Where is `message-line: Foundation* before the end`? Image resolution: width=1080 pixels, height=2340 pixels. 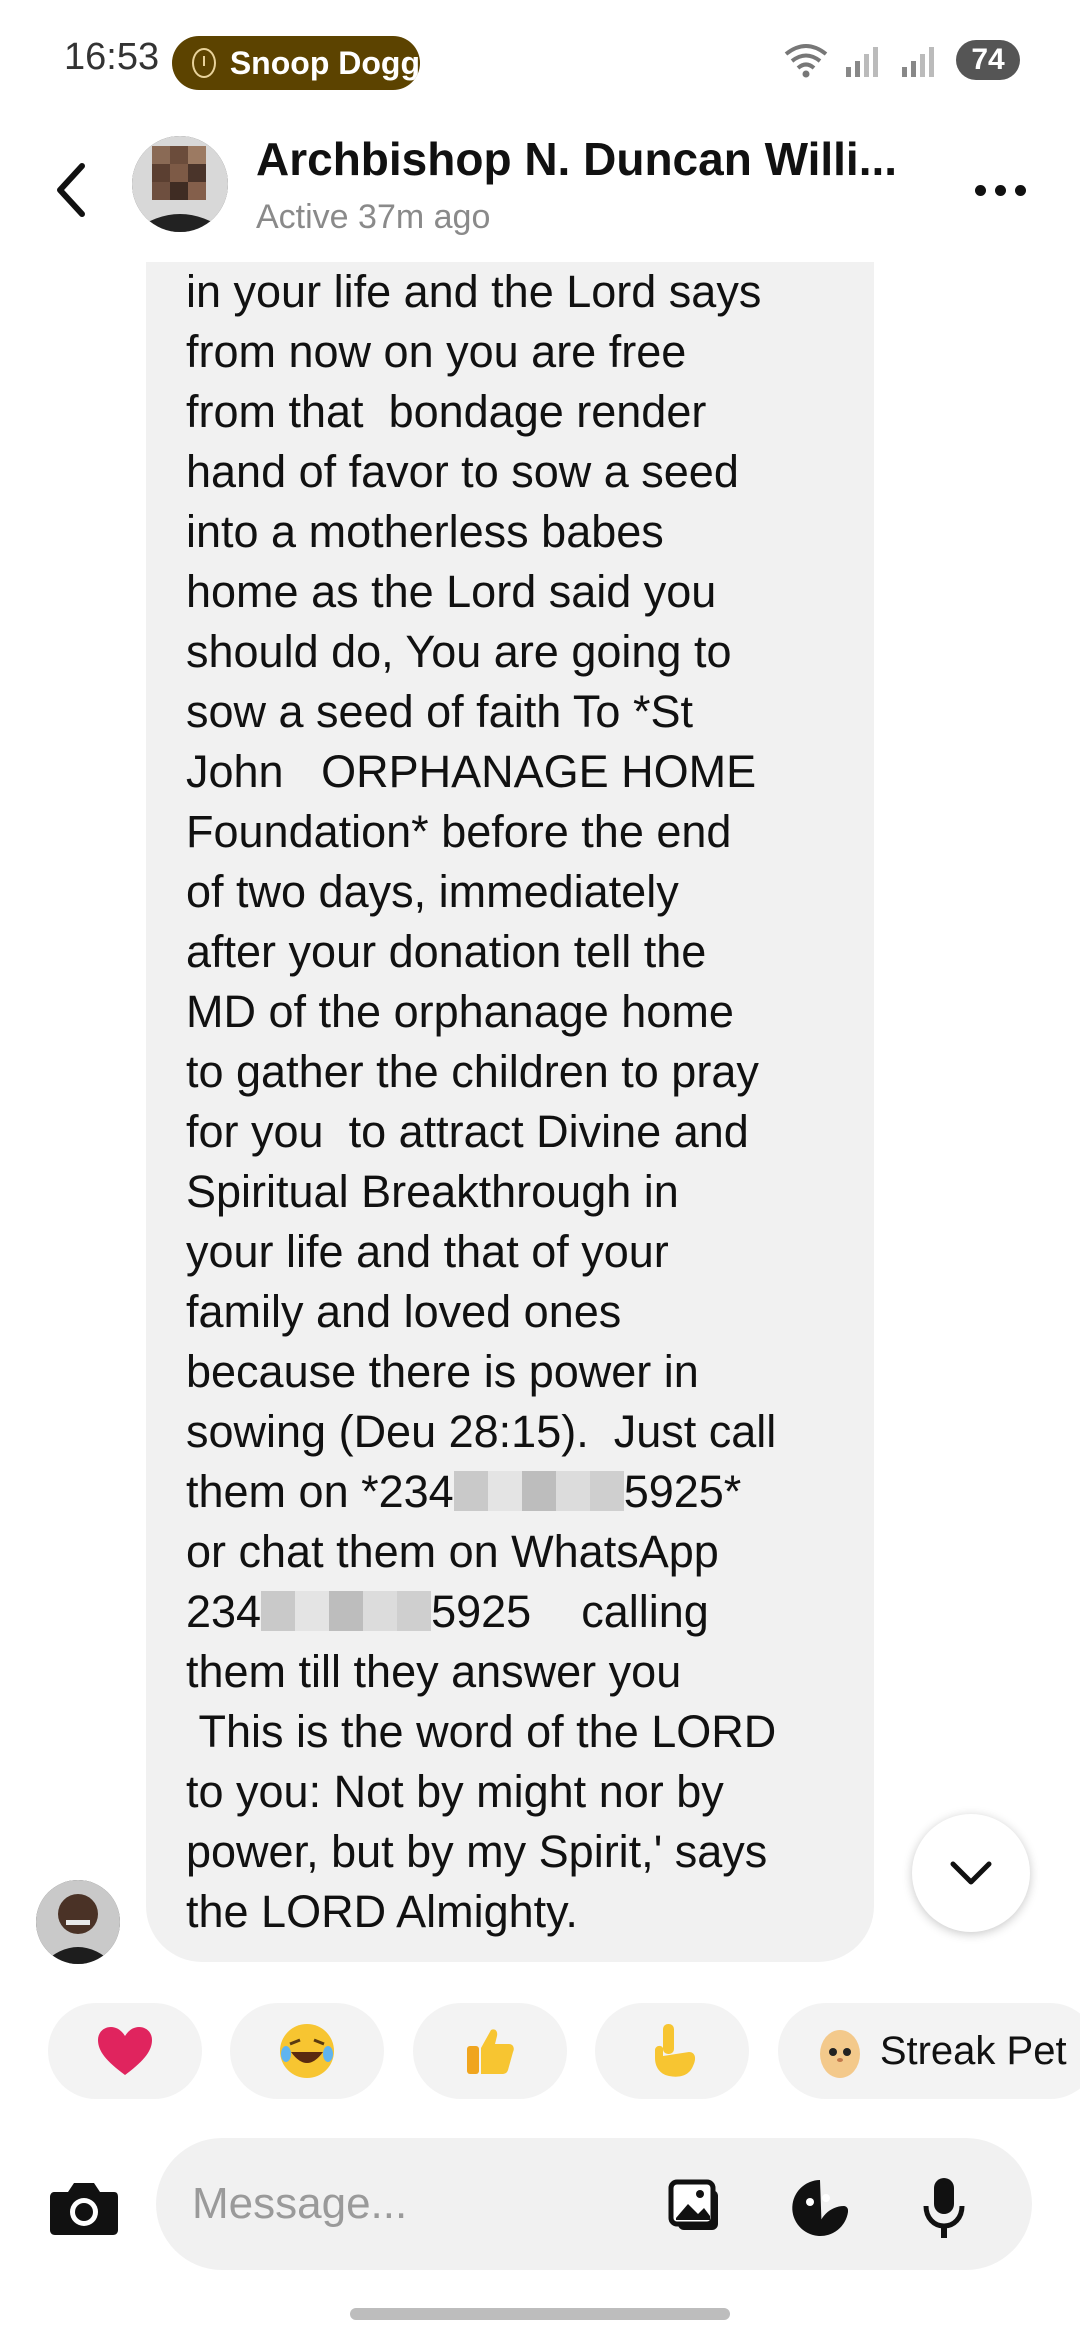
message-line: Foundation* before the end is located at coordinates (459, 831).